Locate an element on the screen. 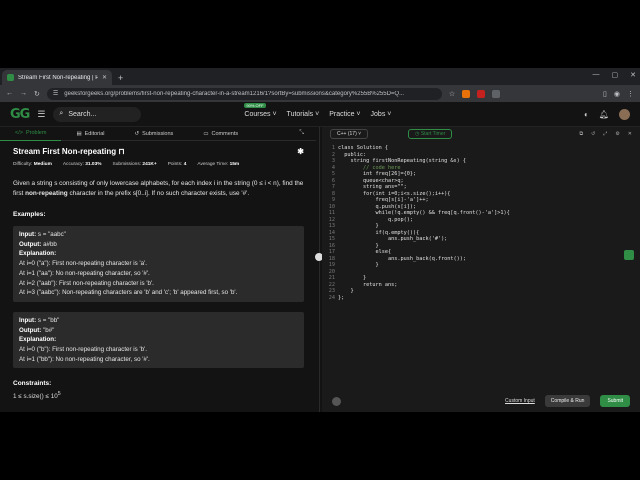 This screenshot has width=640, height=480. theme-toggle-icon: ◐ is located at coordinates (586, 114).